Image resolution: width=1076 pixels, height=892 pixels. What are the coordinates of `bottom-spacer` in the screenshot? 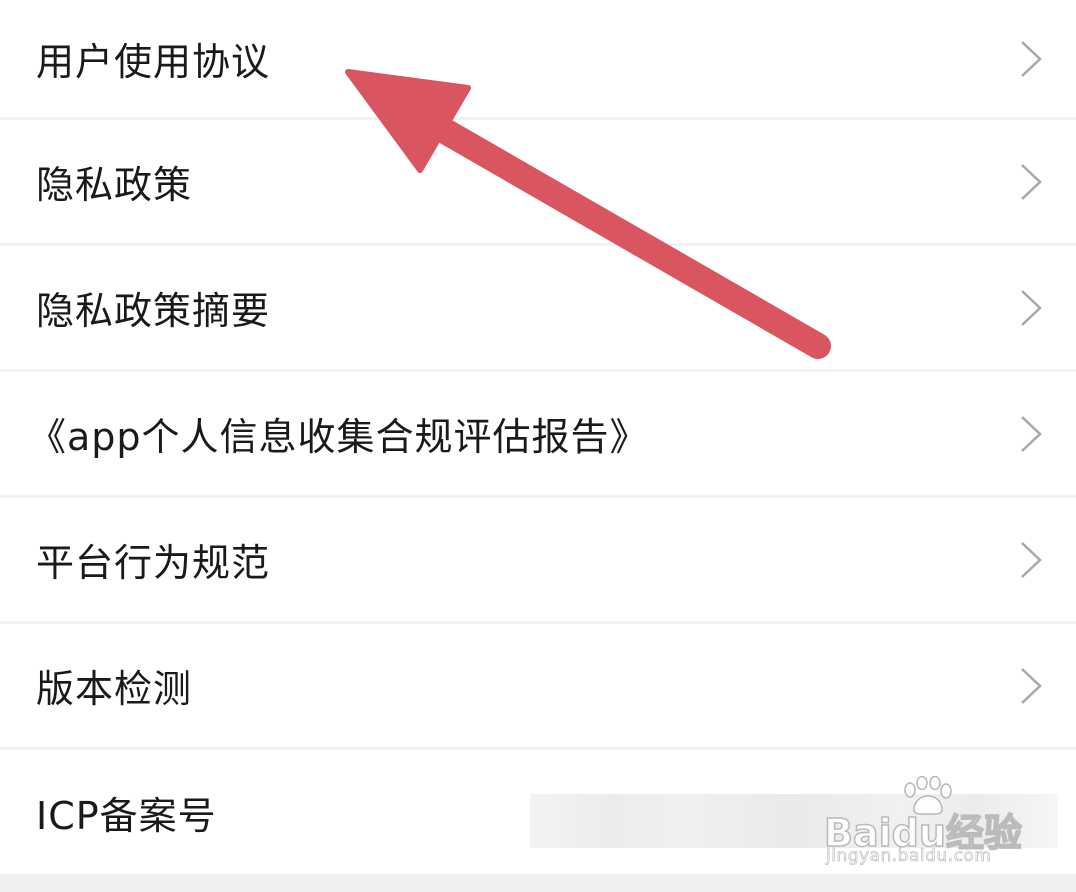 It's located at (538, 883).